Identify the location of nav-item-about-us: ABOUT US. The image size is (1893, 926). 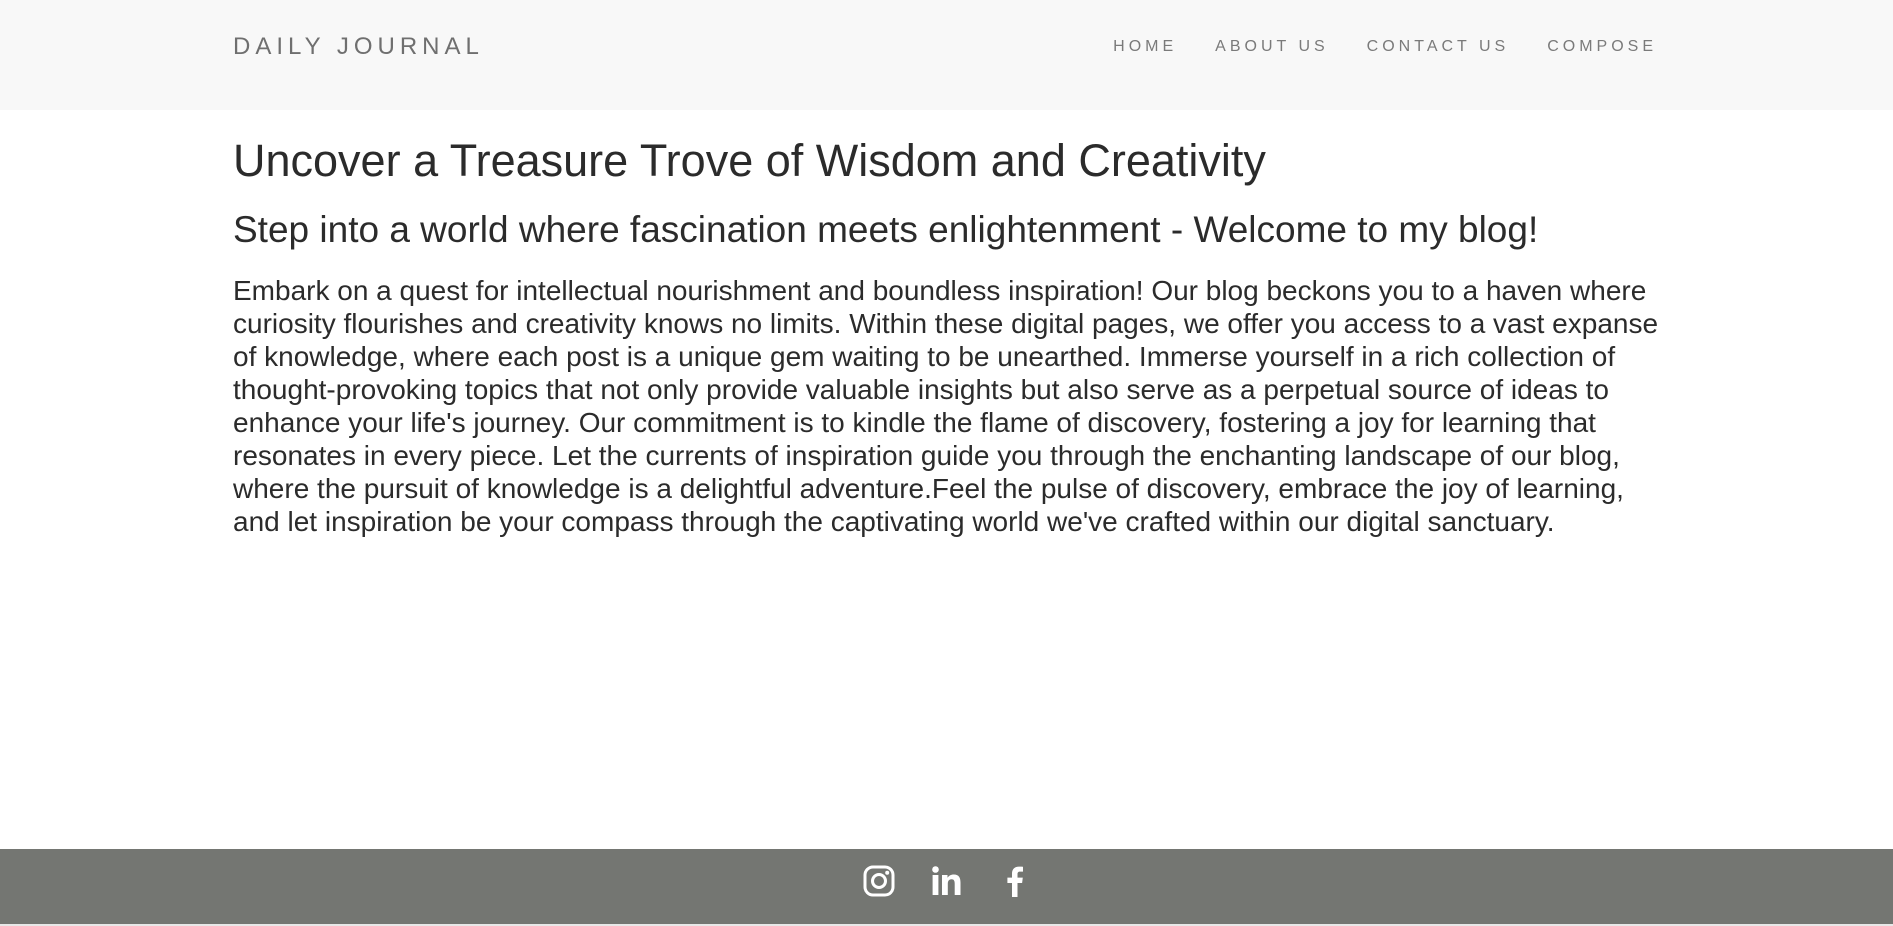
(1272, 47).